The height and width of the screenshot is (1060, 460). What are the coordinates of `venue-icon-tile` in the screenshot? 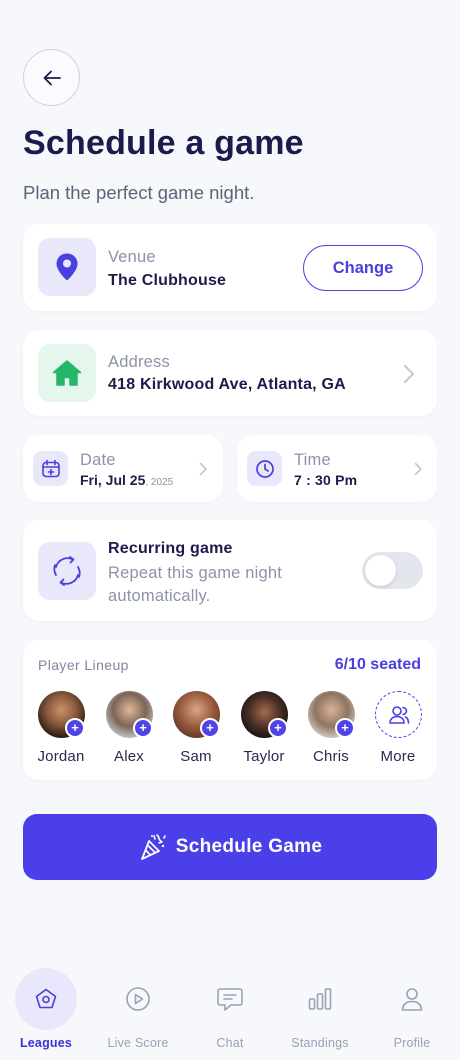 It's located at (67, 267).